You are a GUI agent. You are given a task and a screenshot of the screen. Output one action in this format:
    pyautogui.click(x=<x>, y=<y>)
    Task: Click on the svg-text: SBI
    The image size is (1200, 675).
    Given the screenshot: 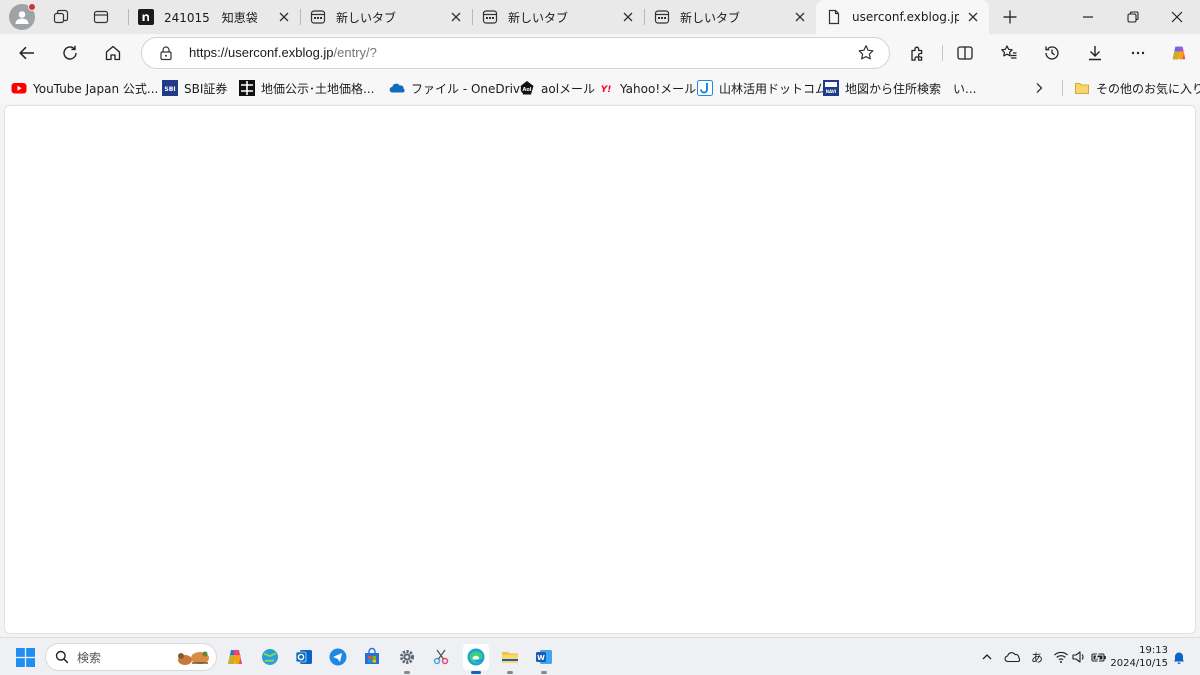 What is the action you would take?
    pyautogui.click(x=169, y=89)
    